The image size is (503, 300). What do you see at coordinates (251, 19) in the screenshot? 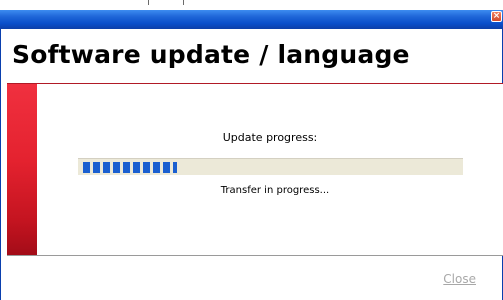
I see `window-titlebar` at bounding box center [251, 19].